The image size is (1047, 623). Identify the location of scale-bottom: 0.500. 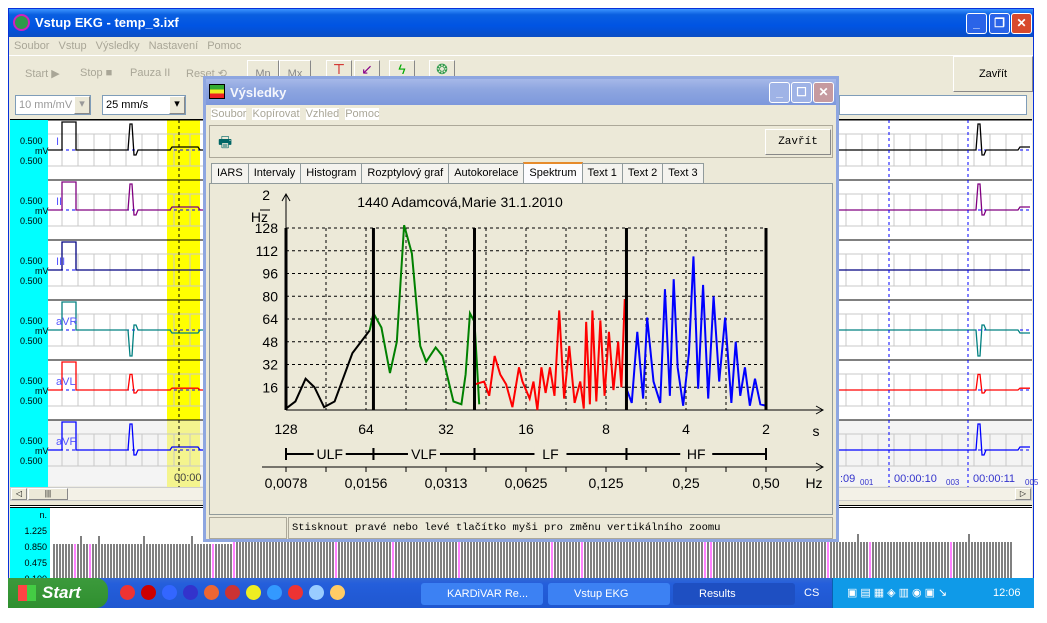
(31, 401).